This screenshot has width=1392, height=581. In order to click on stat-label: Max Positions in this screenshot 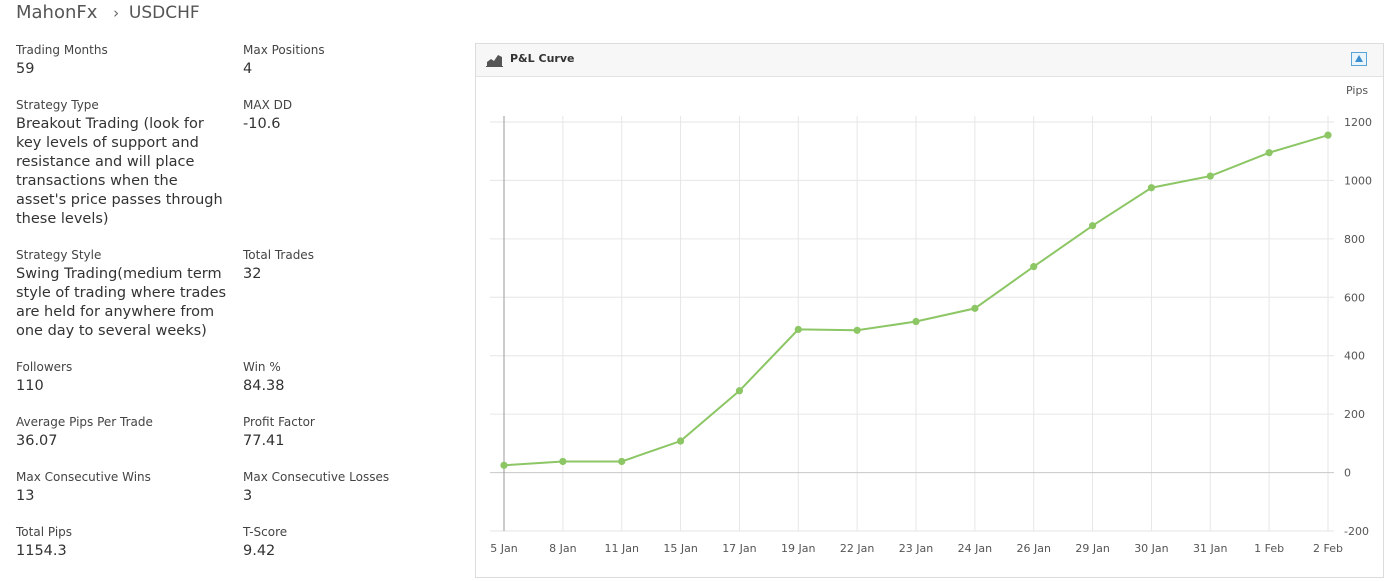, I will do `click(284, 50)`.